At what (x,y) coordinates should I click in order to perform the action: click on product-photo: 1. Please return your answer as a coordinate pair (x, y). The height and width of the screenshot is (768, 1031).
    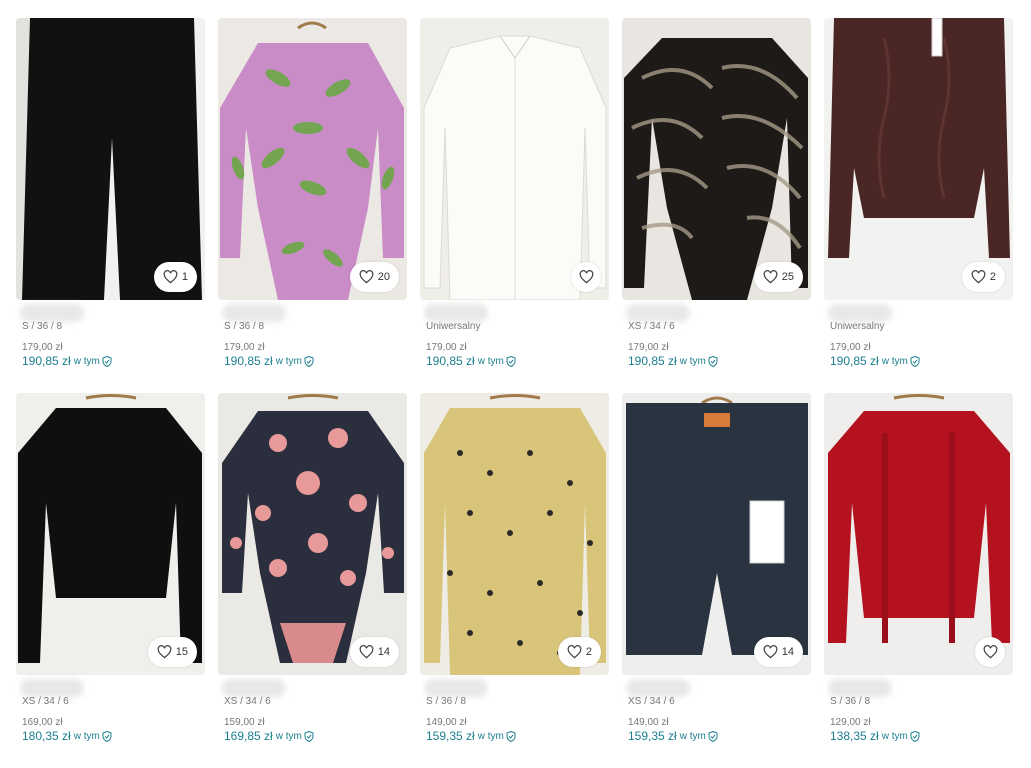
    Looking at the image, I should click on (110, 159).